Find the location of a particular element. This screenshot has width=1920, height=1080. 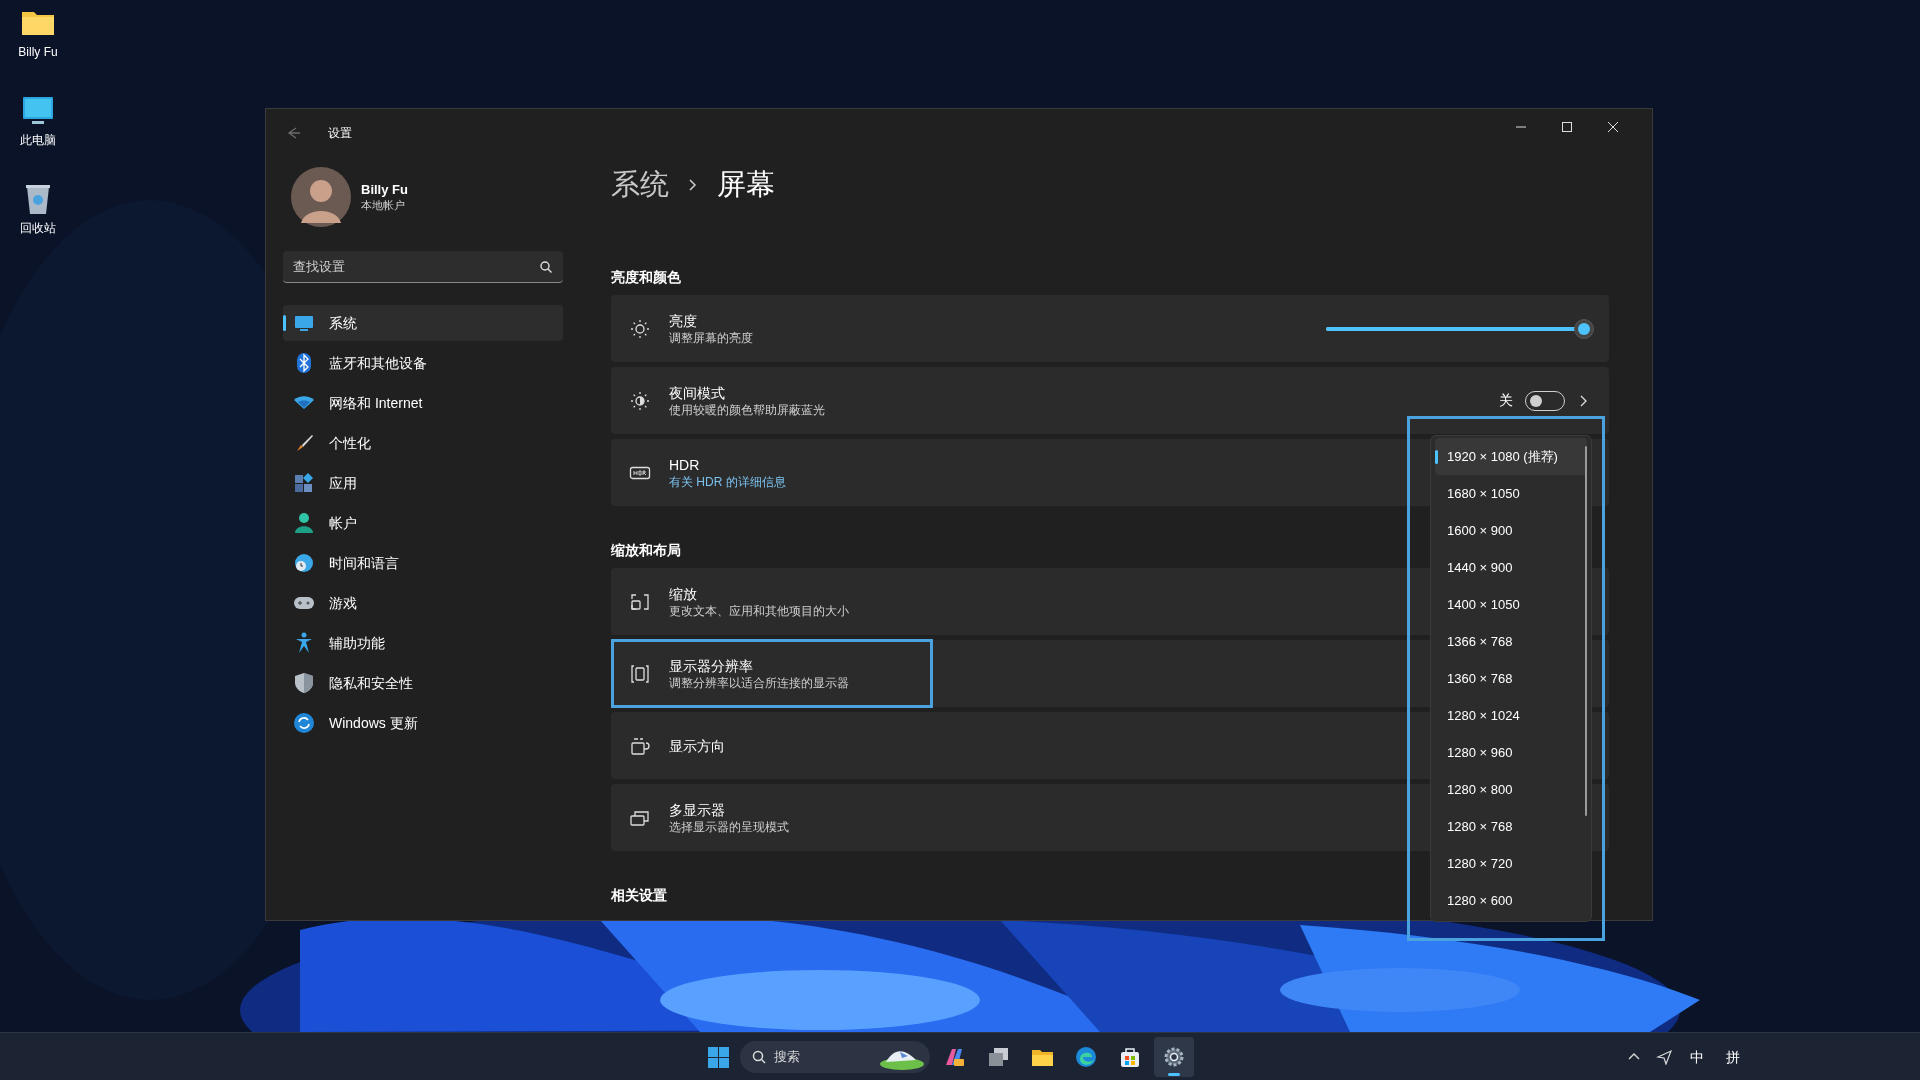

setting-card: 夜间模式 使用较暖的颜色帮助屏蔽蓝光 关 is located at coordinates (1110, 400).